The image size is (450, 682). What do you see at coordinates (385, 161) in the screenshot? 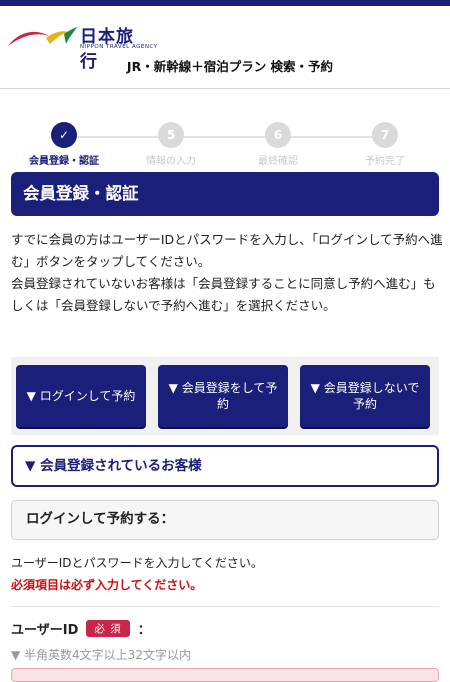
I see `step-label: 予約完了` at bounding box center [385, 161].